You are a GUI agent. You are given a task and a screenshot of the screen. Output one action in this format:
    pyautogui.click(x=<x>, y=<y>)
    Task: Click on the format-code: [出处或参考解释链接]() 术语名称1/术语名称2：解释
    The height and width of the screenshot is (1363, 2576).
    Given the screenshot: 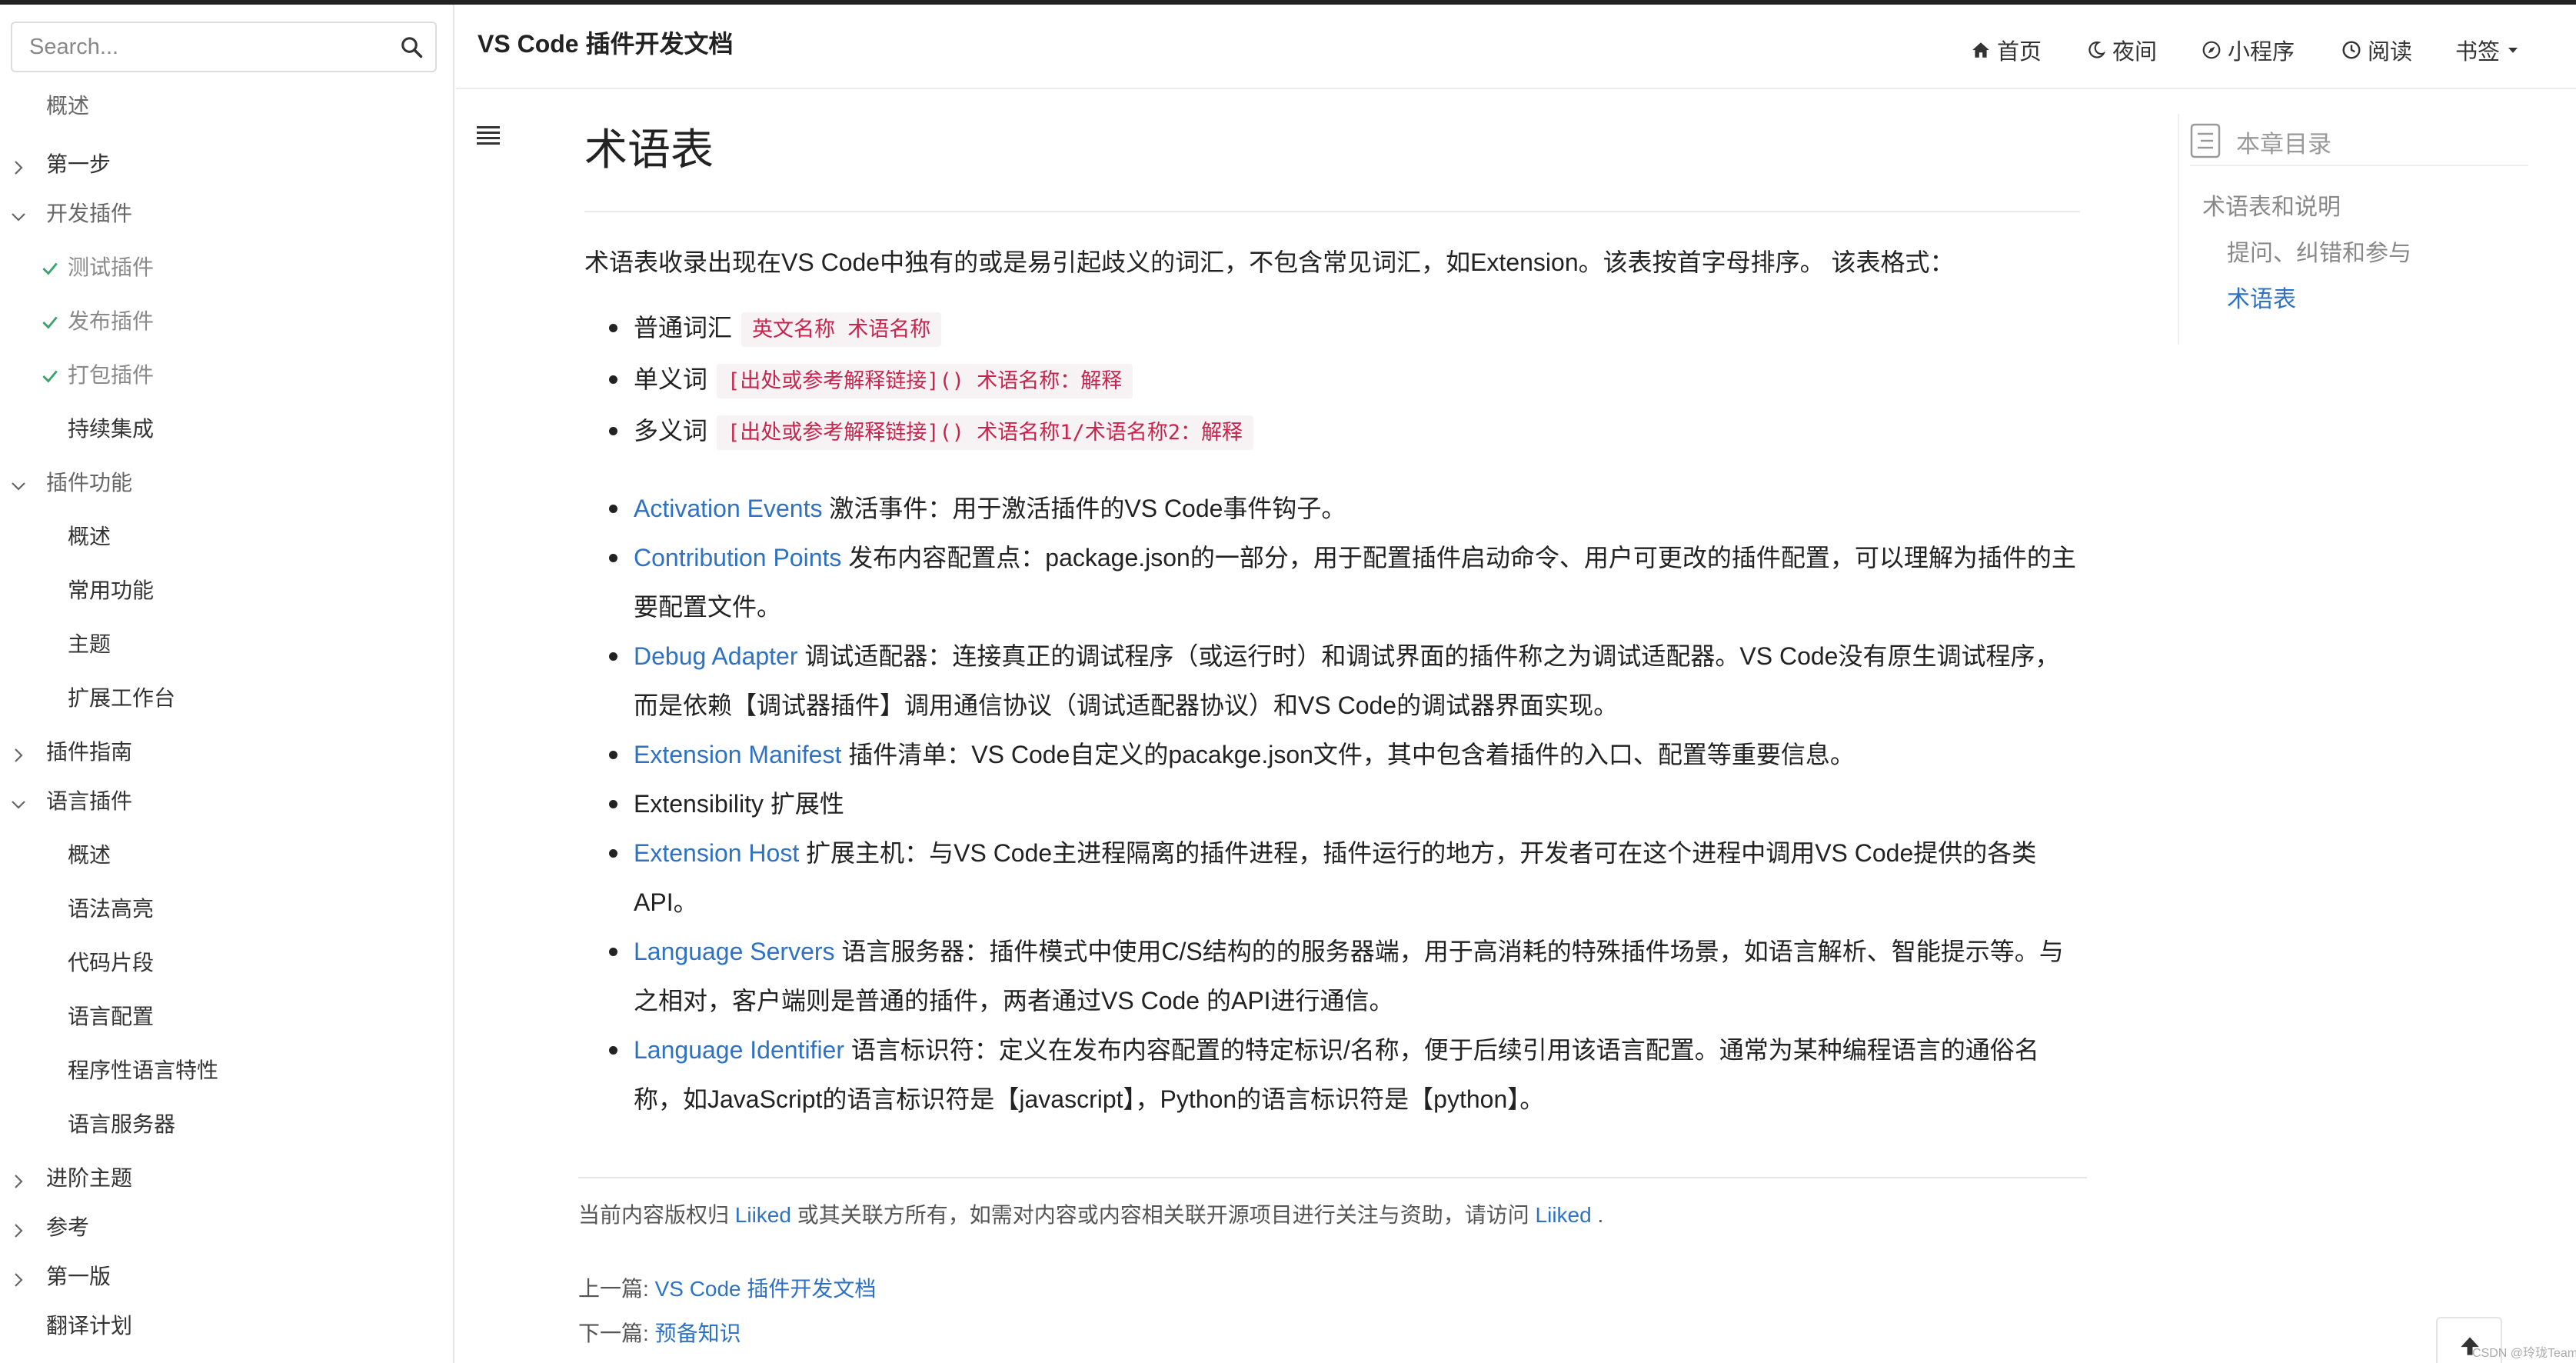 What is the action you would take?
    pyautogui.click(x=985, y=432)
    